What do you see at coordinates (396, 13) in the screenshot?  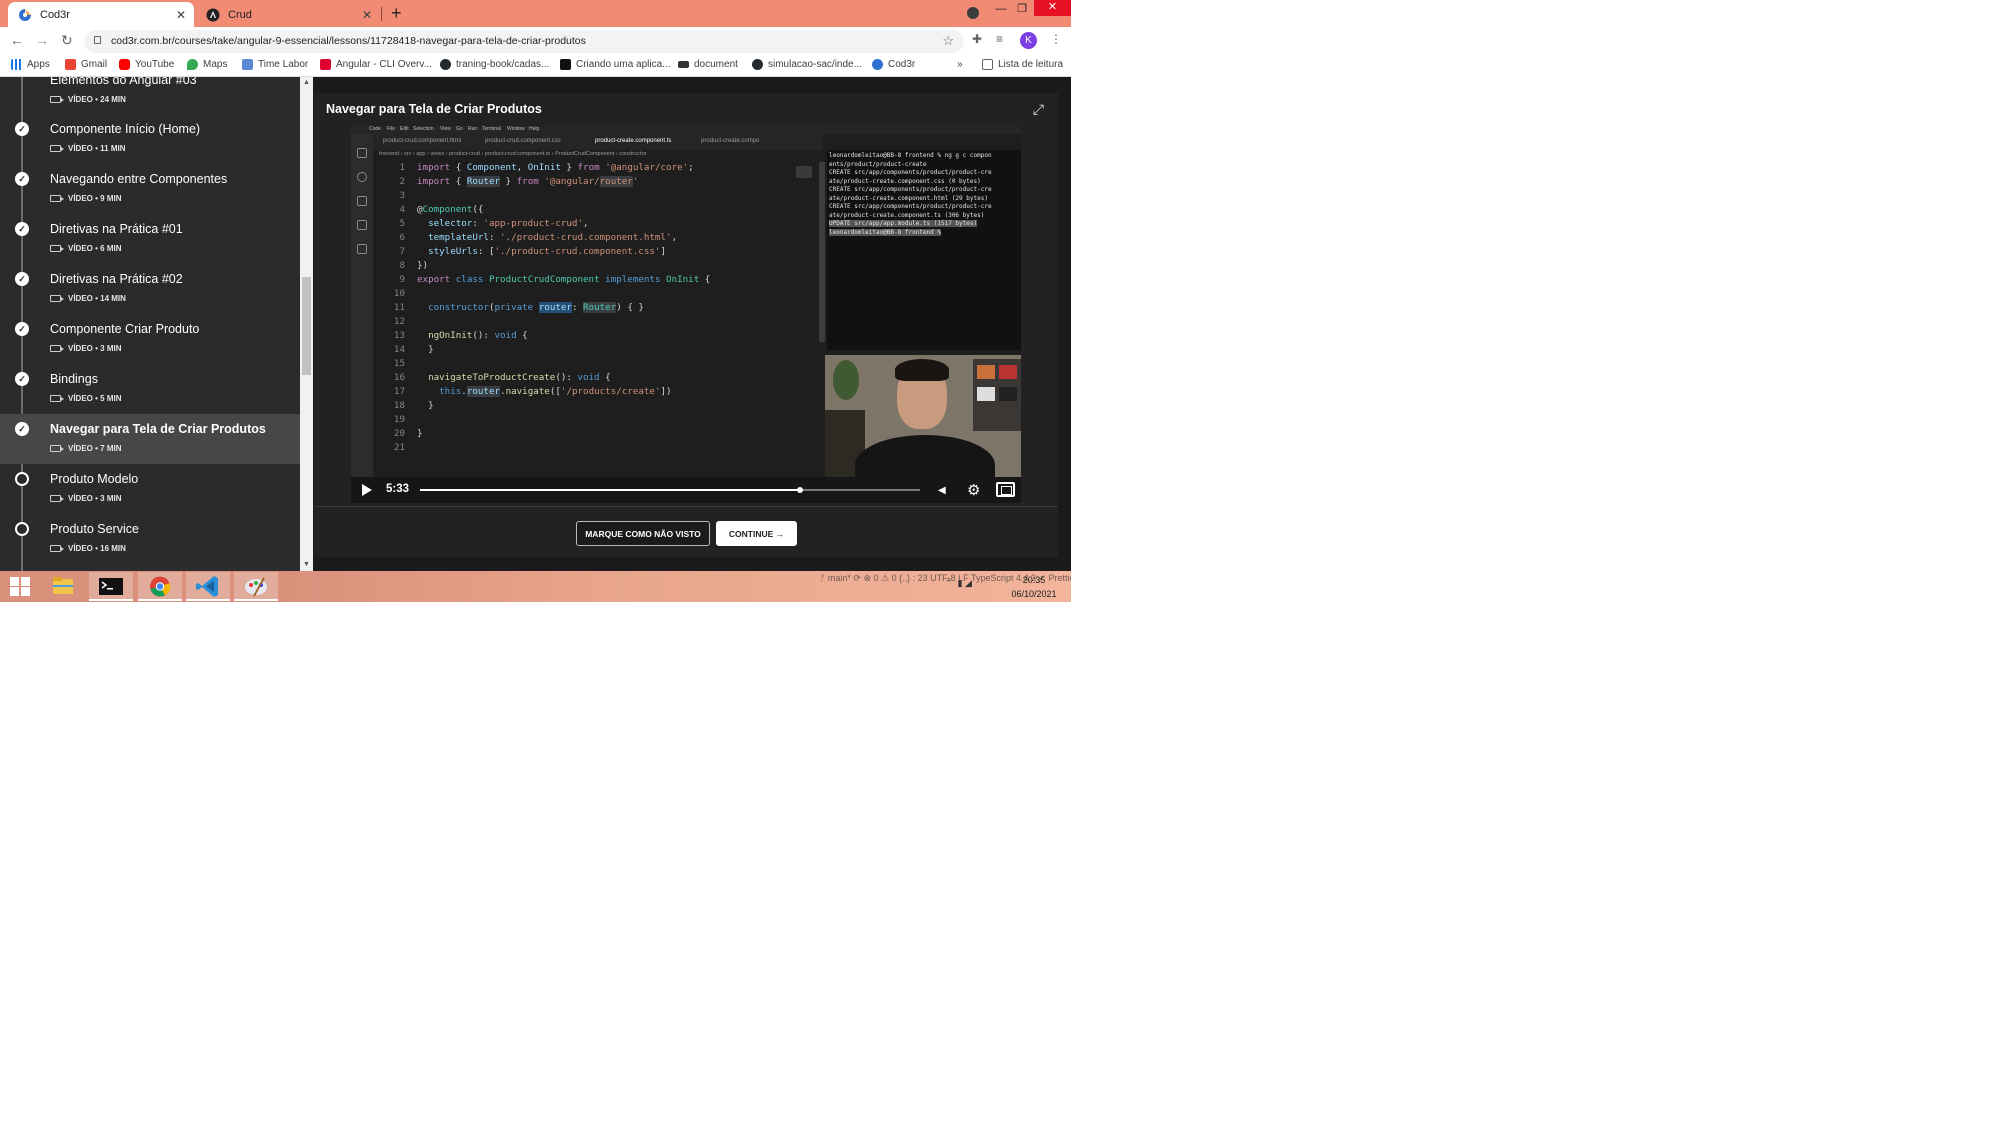 I see `new-tab-icon: +` at bounding box center [396, 13].